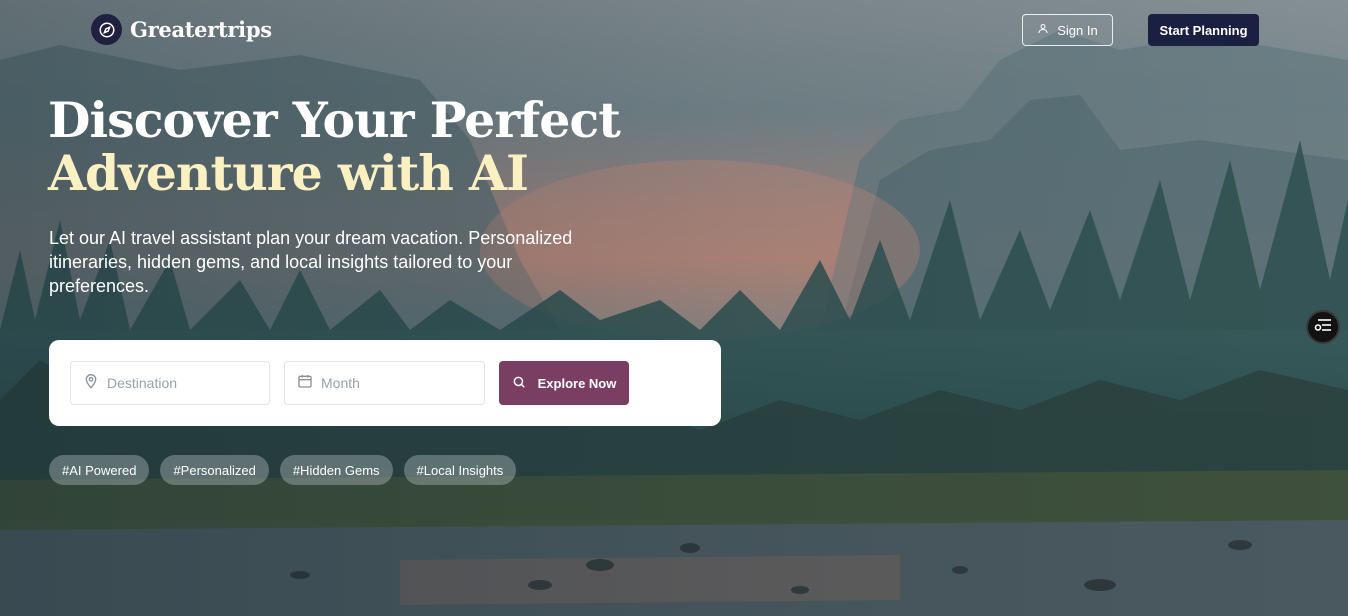 The width and height of the screenshot is (1348, 616). I want to click on tag-local-insights: #Local Insights, so click(460, 470).